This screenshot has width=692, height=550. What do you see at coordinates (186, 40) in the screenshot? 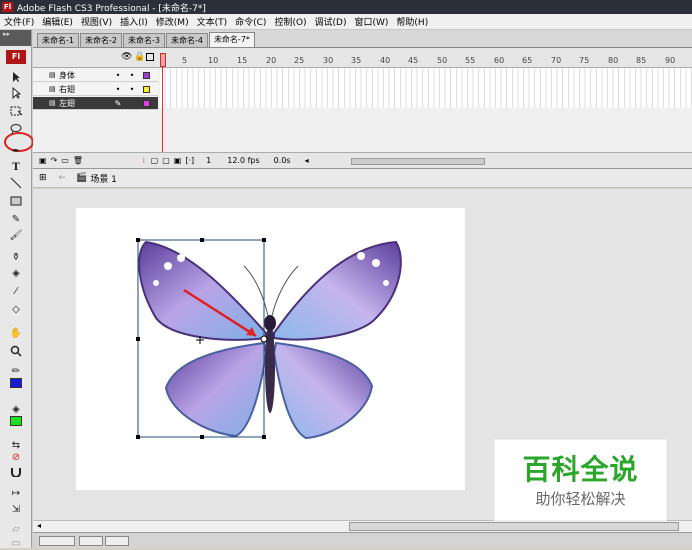
I see `tab-document-4: 未命名-4` at bounding box center [186, 40].